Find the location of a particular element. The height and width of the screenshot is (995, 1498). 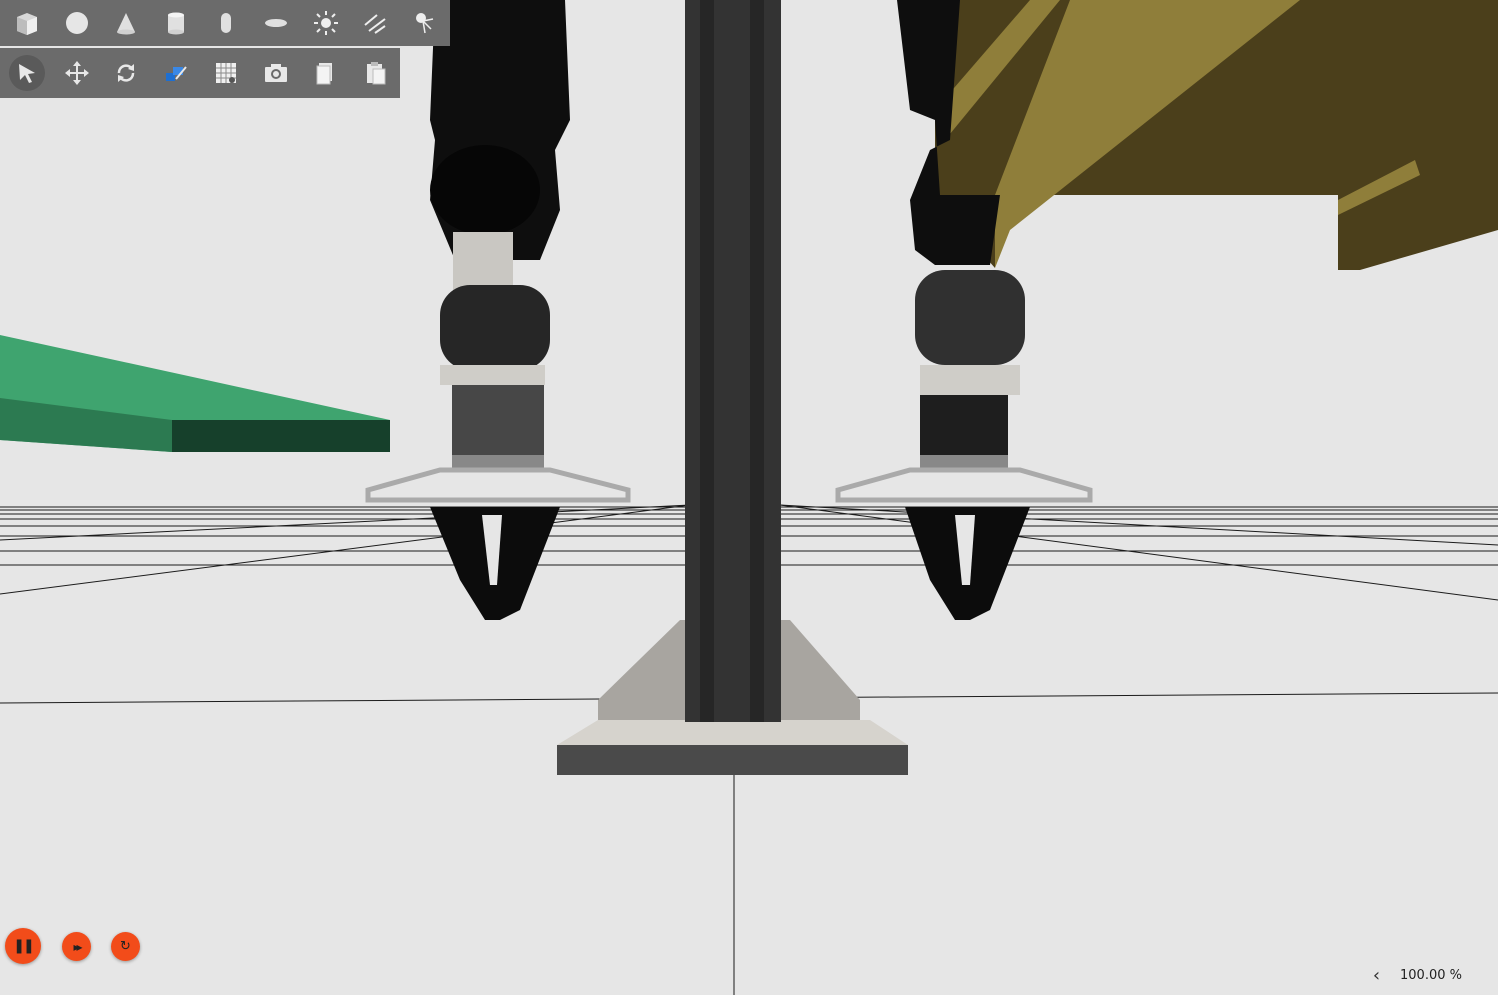

tools-toolbar is located at coordinates (200, 73).